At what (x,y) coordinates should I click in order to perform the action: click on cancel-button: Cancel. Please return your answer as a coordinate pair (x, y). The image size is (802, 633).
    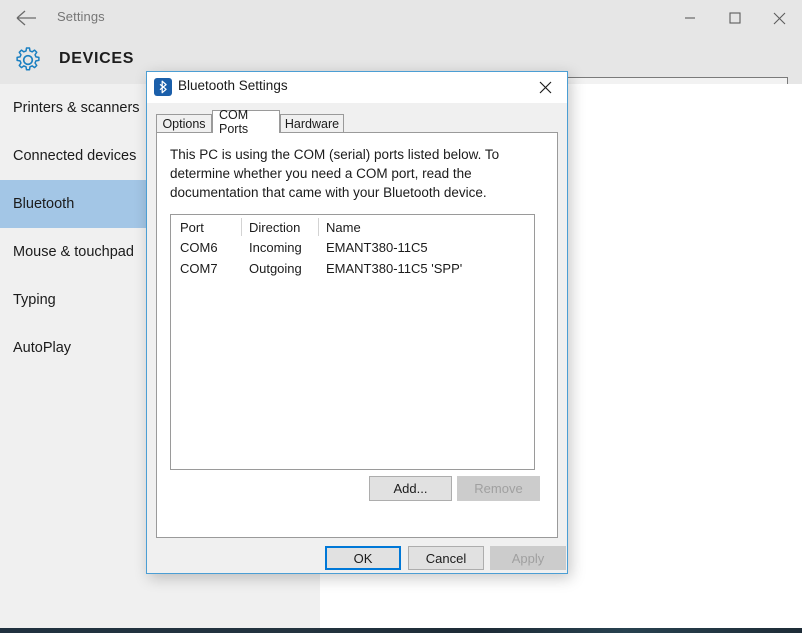
    Looking at the image, I should click on (446, 558).